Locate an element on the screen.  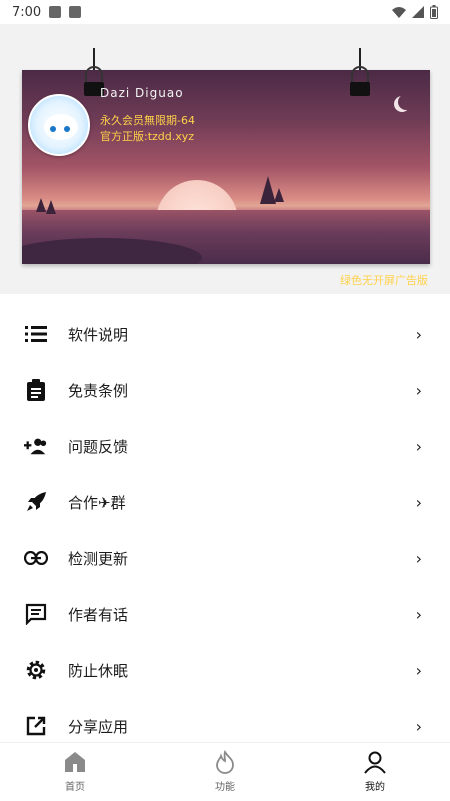
official-site: 官方正版:tzdd.xyz is located at coordinates (147, 136).